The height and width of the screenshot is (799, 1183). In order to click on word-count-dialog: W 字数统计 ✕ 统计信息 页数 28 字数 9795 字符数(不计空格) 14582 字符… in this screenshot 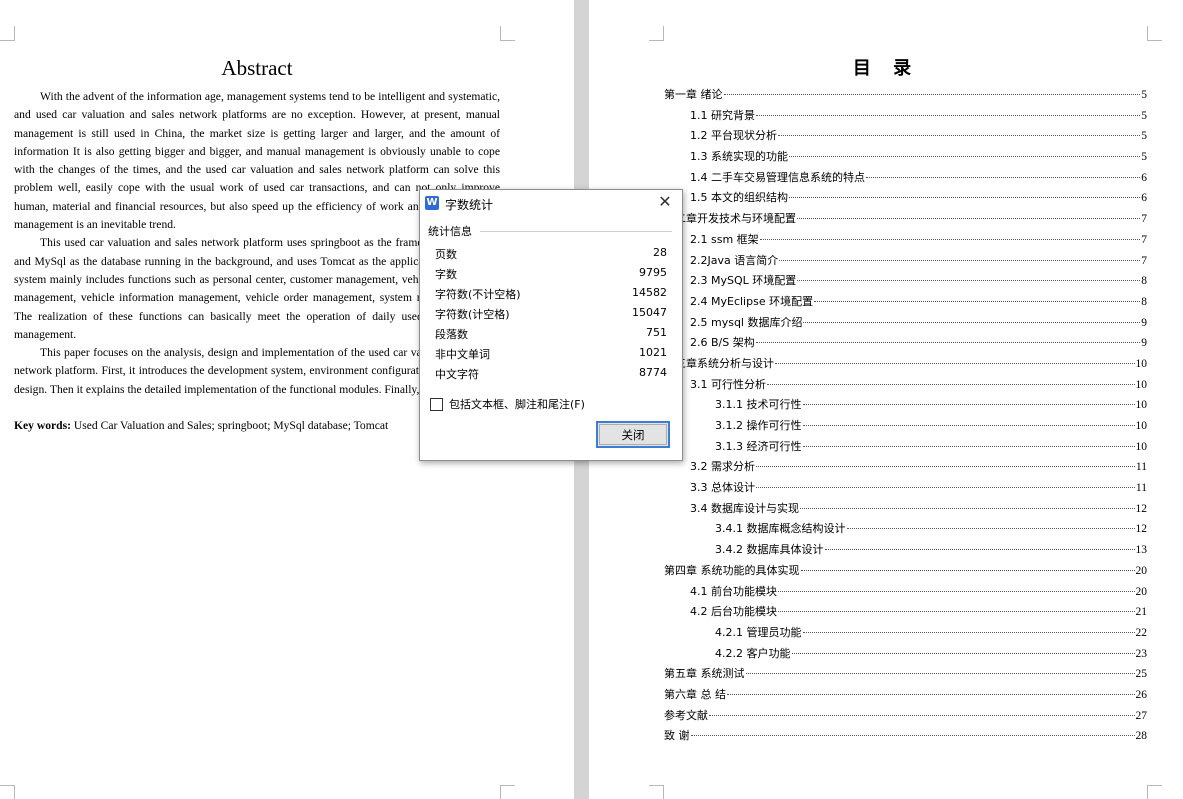, I will do `click(551, 325)`.